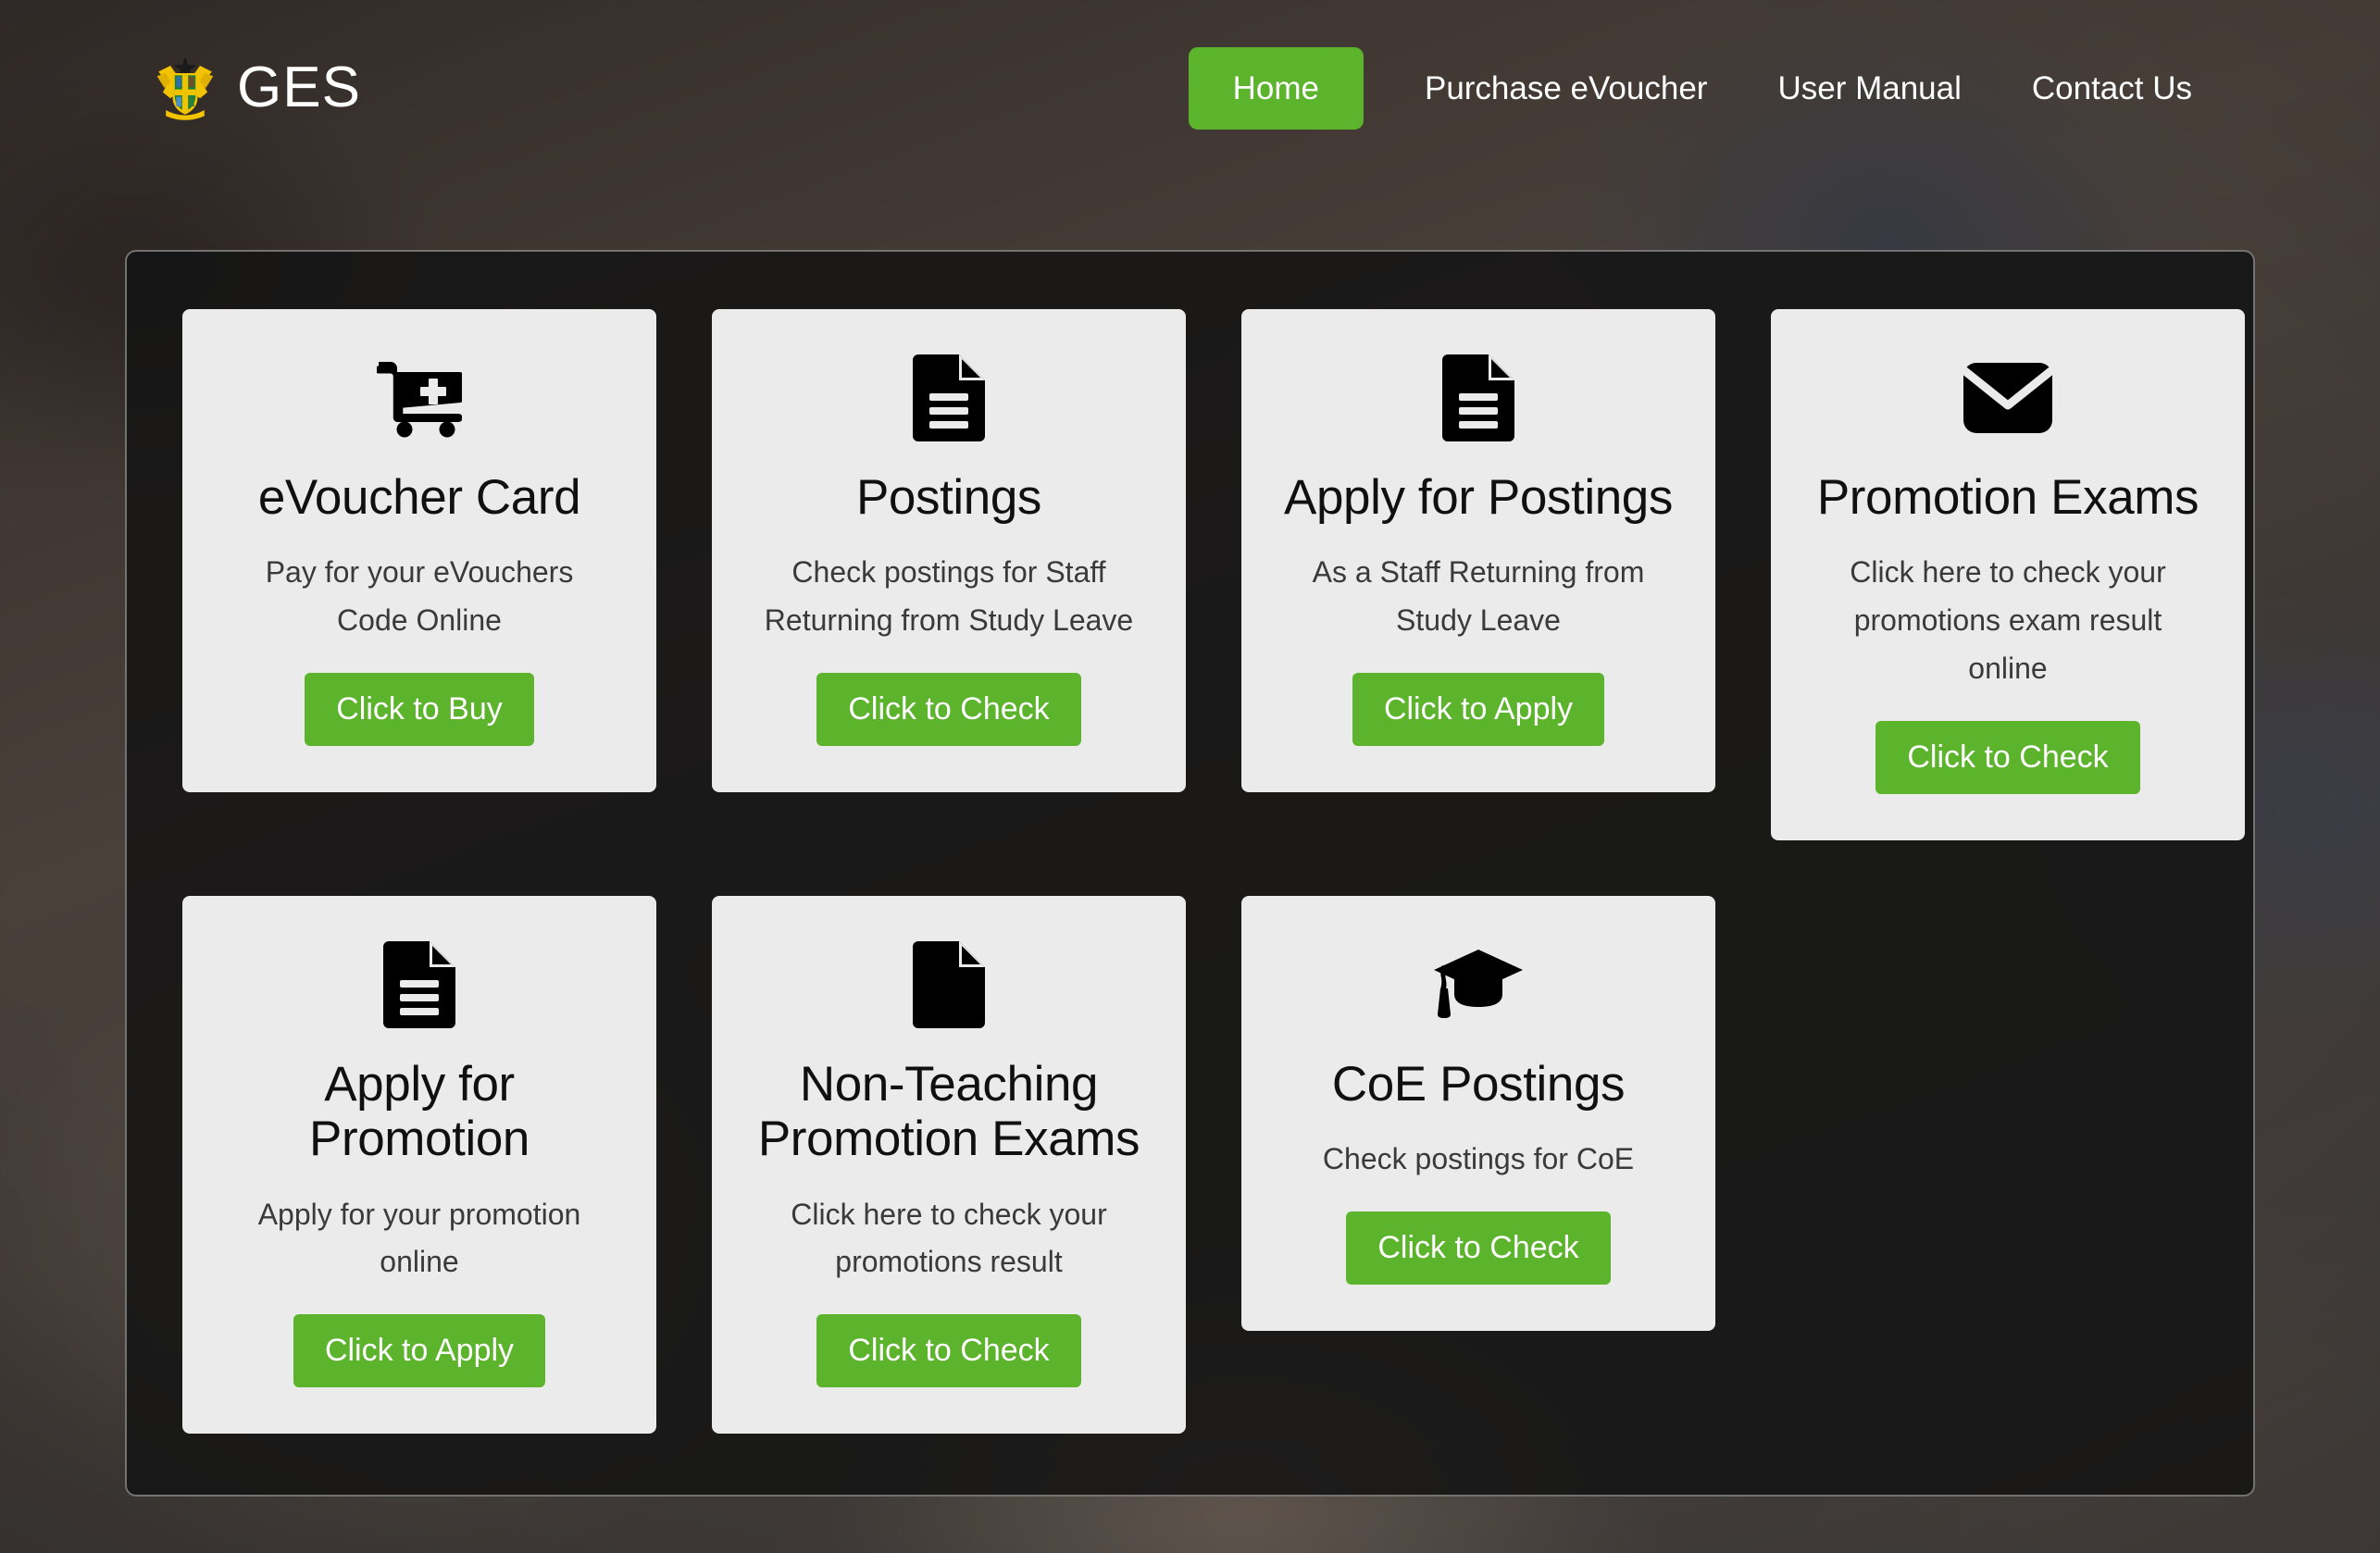 The image size is (2380, 1553). Describe the element at coordinates (948, 1111) in the screenshot. I see `card-title: Non-Teaching Promotion Exams` at that location.